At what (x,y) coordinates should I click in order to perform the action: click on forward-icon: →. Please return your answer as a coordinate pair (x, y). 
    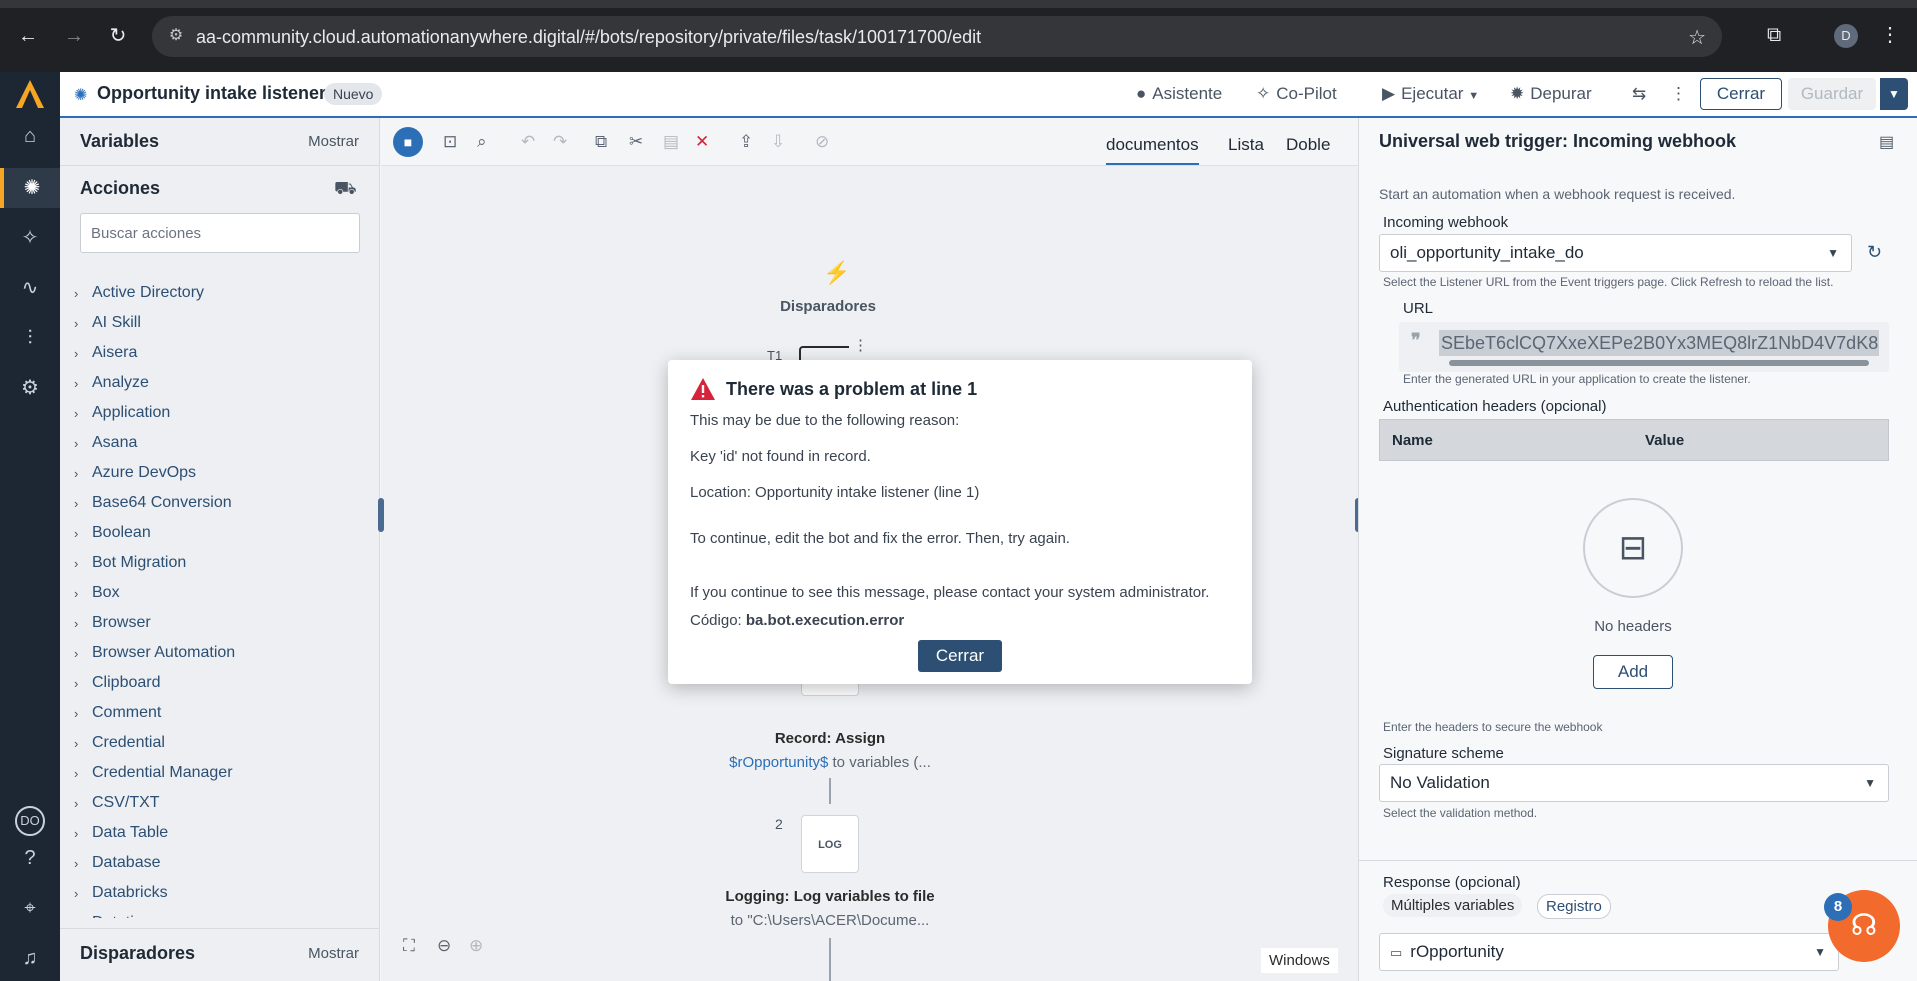
    Looking at the image, I should click on (74, 36).